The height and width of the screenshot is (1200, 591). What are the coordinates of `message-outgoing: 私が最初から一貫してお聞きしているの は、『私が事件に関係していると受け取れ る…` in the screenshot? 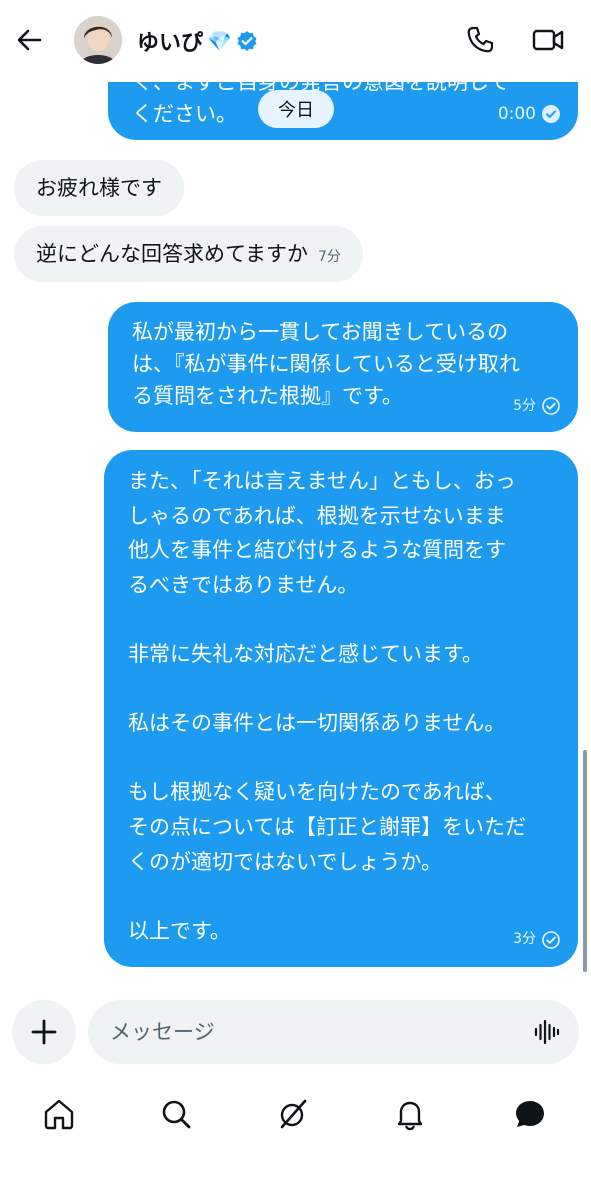 It's located at (343, 367).